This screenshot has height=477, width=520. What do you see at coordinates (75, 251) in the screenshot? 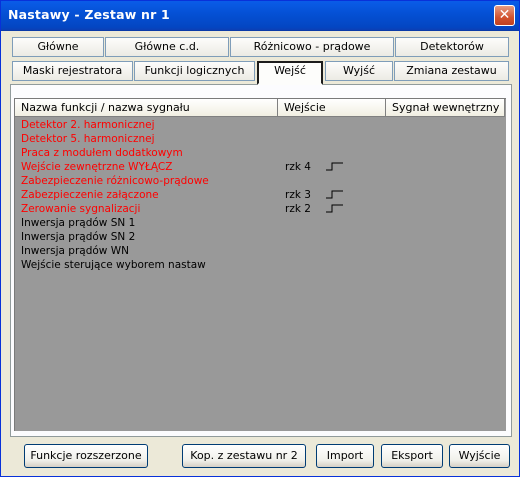
I see `row-name: Inwersja prądów WN` at bounding box center [75, 251].